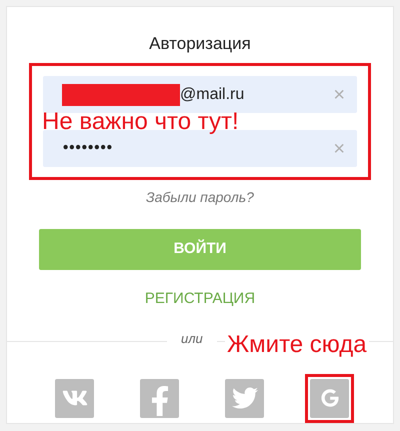 The height and width of the screenshot is (431, 400). I want to click on email-field: @mail.ru ×, so click(200, 94).